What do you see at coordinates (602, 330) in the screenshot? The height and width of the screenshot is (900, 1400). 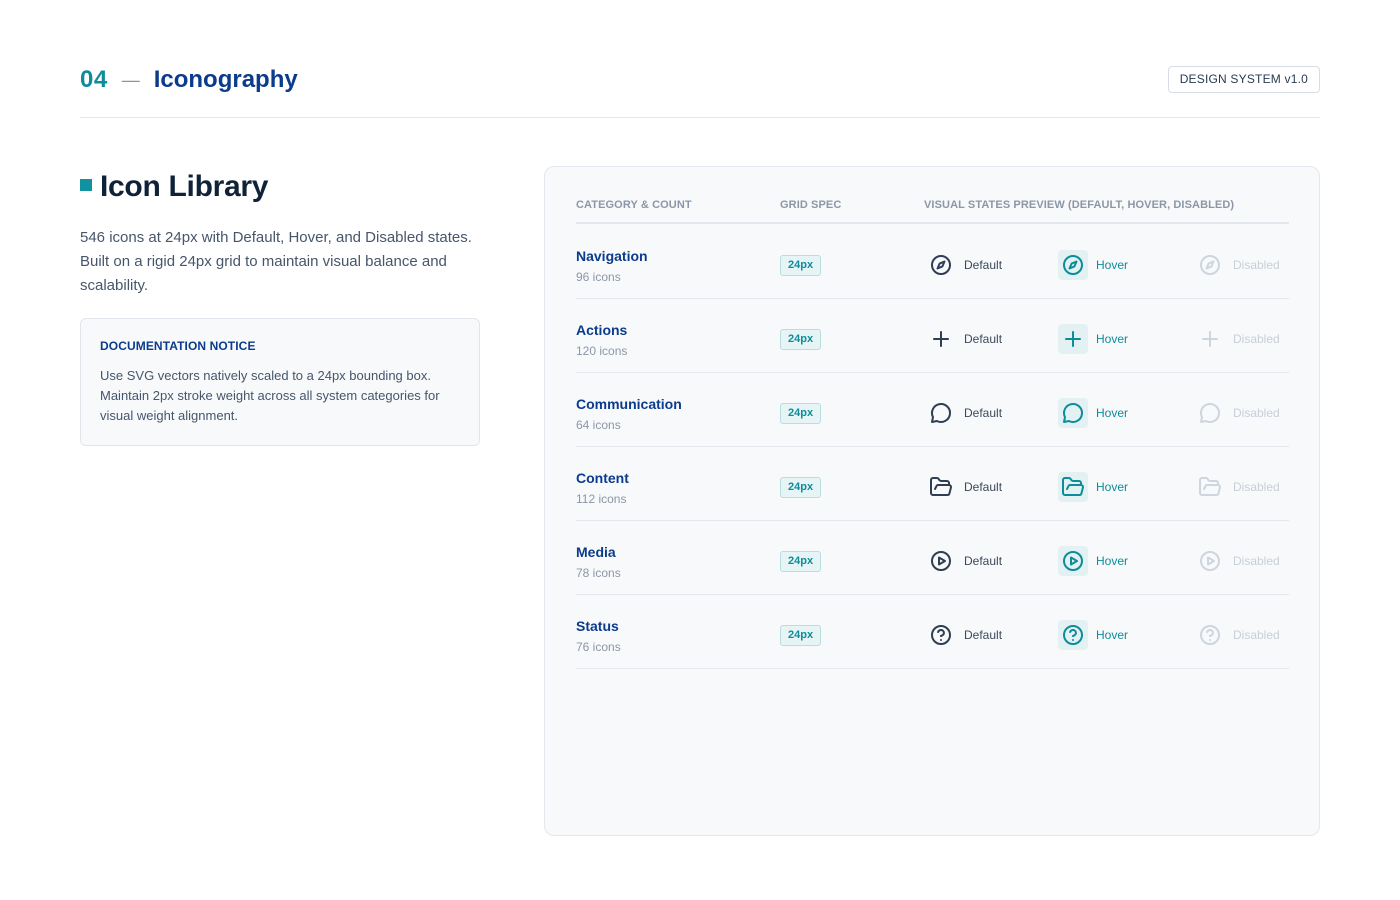 I see `category-name: Actions` at bounding box center [602, 330].